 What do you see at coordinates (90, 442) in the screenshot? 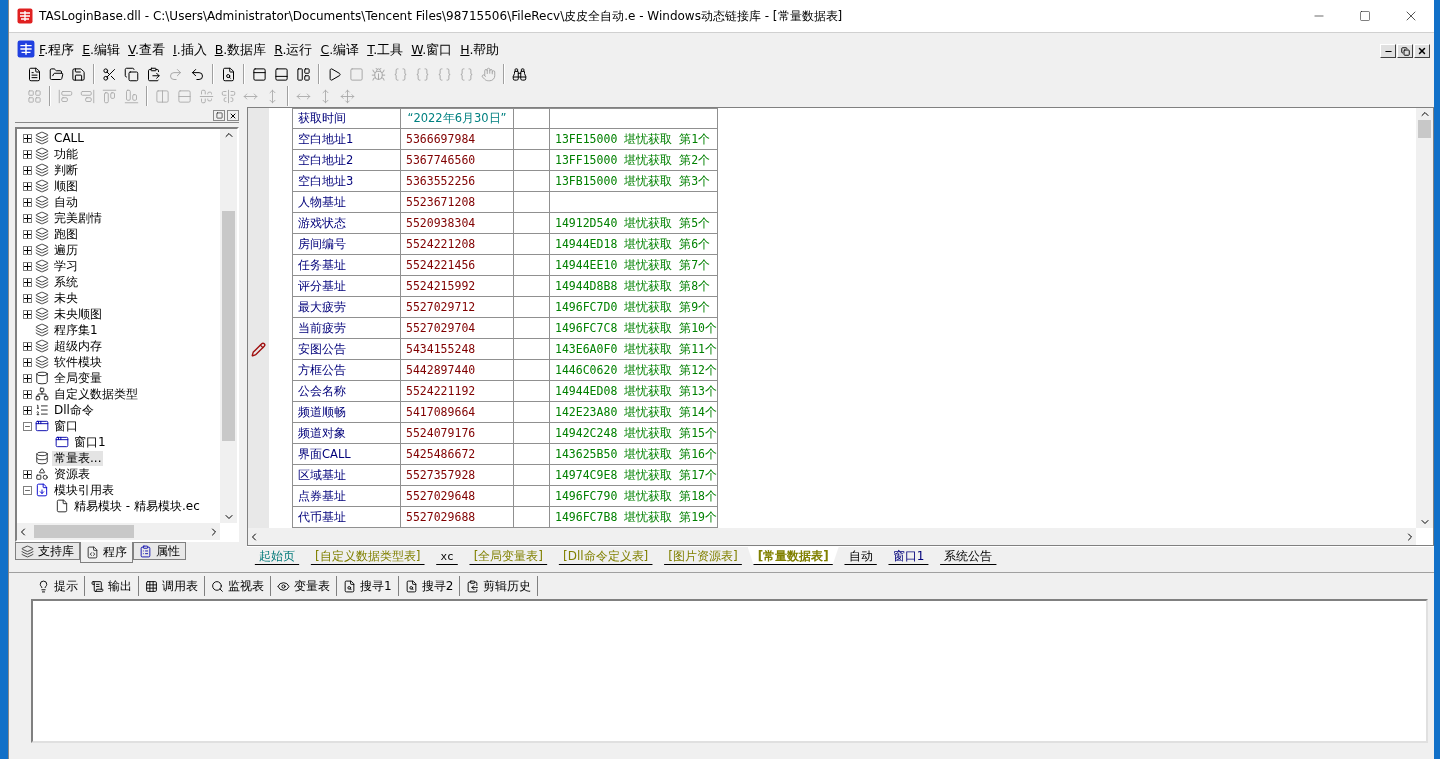
I see `tree-item: 窗口1` at bounding box center [90, 442].